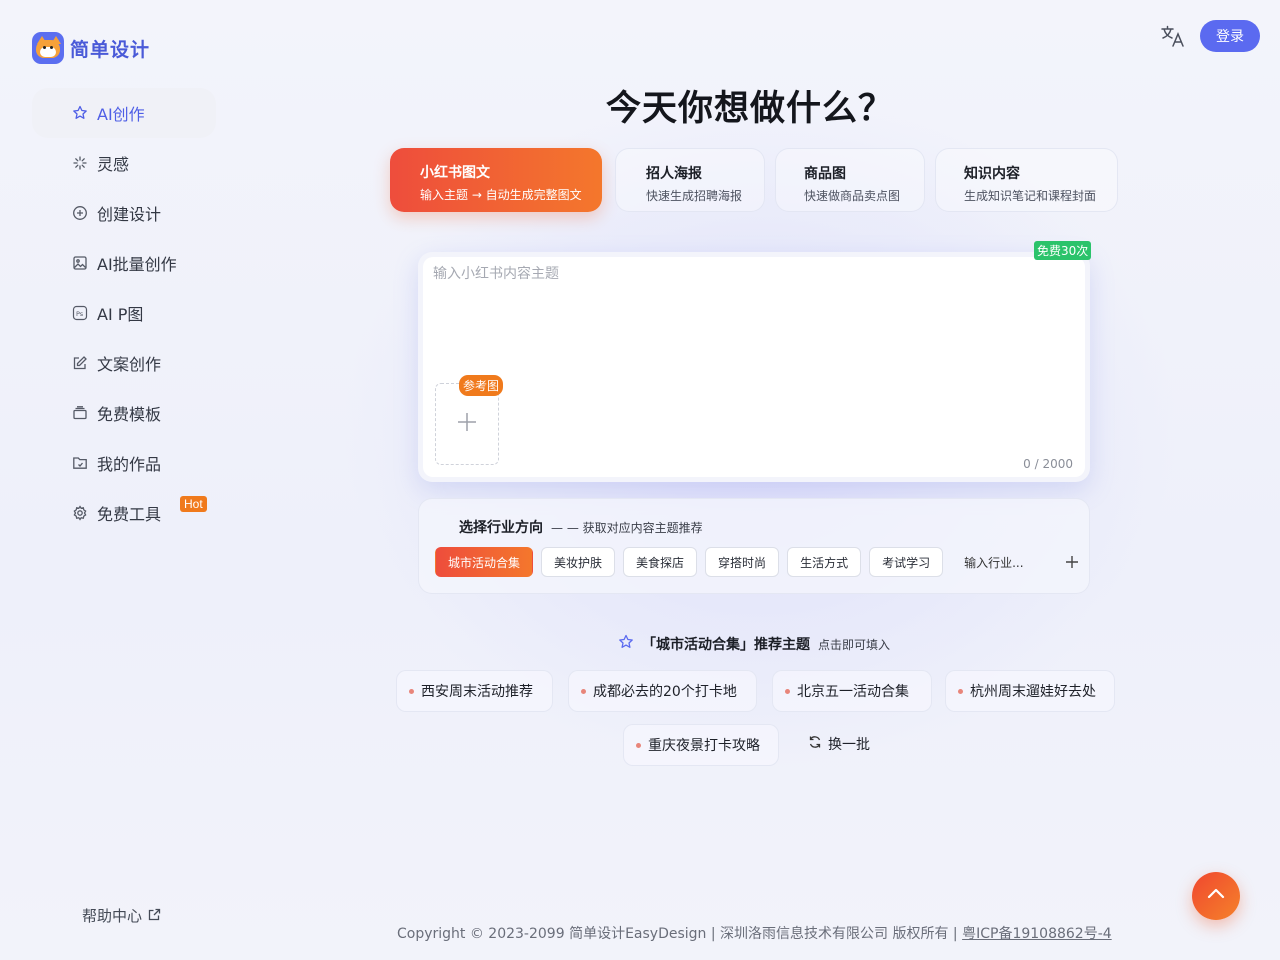  Describe the element at coordinates (815, 744) in the screenshot. I see `refresh-icon` at that location.